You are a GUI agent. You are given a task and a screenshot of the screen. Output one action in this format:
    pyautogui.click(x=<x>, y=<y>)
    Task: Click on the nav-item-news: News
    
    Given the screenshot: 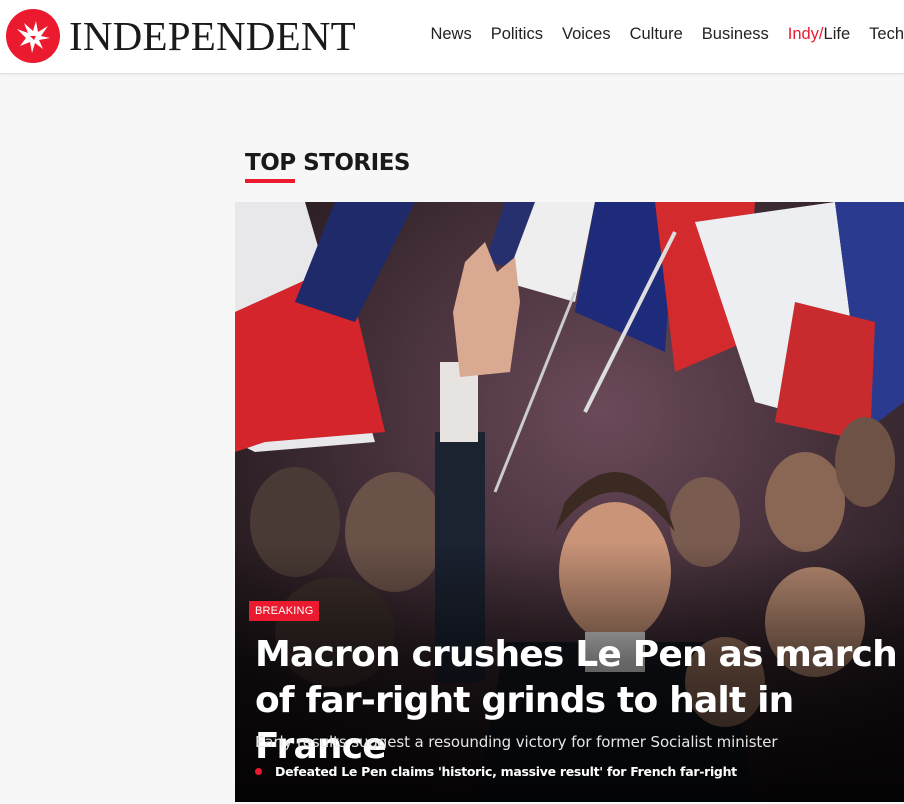 What is the action you would take?
    pyautogui.click(x=450, y=34)
    